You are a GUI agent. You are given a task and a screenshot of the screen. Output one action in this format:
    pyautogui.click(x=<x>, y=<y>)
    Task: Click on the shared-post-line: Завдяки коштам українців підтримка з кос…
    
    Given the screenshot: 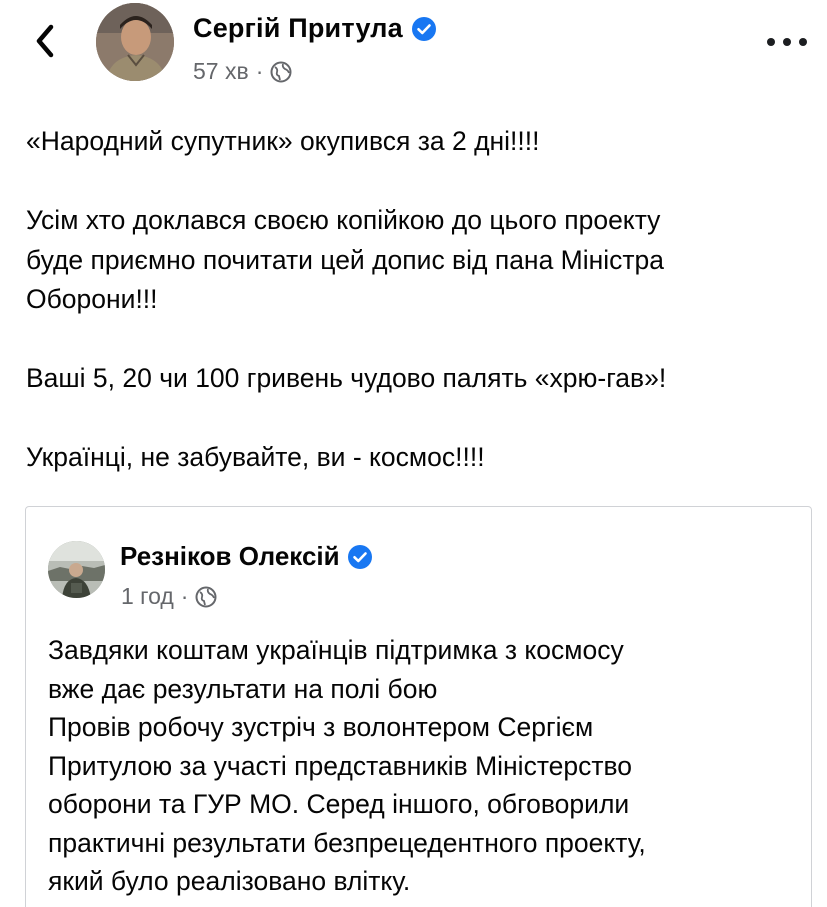 What is the action you would take?
    pyautogui.click(x=336, y=650)
    